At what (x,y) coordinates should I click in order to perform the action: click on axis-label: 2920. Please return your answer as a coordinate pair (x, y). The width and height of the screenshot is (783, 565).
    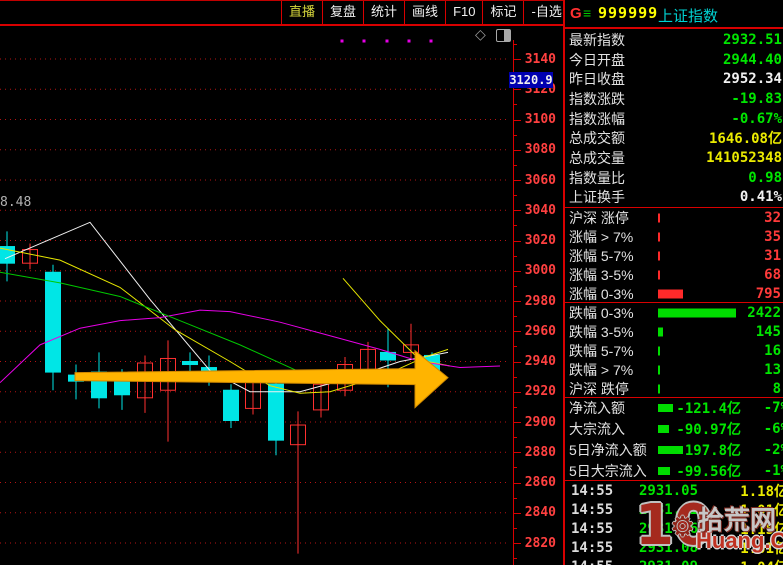
    Looking at the image, I should click on (540, 392).